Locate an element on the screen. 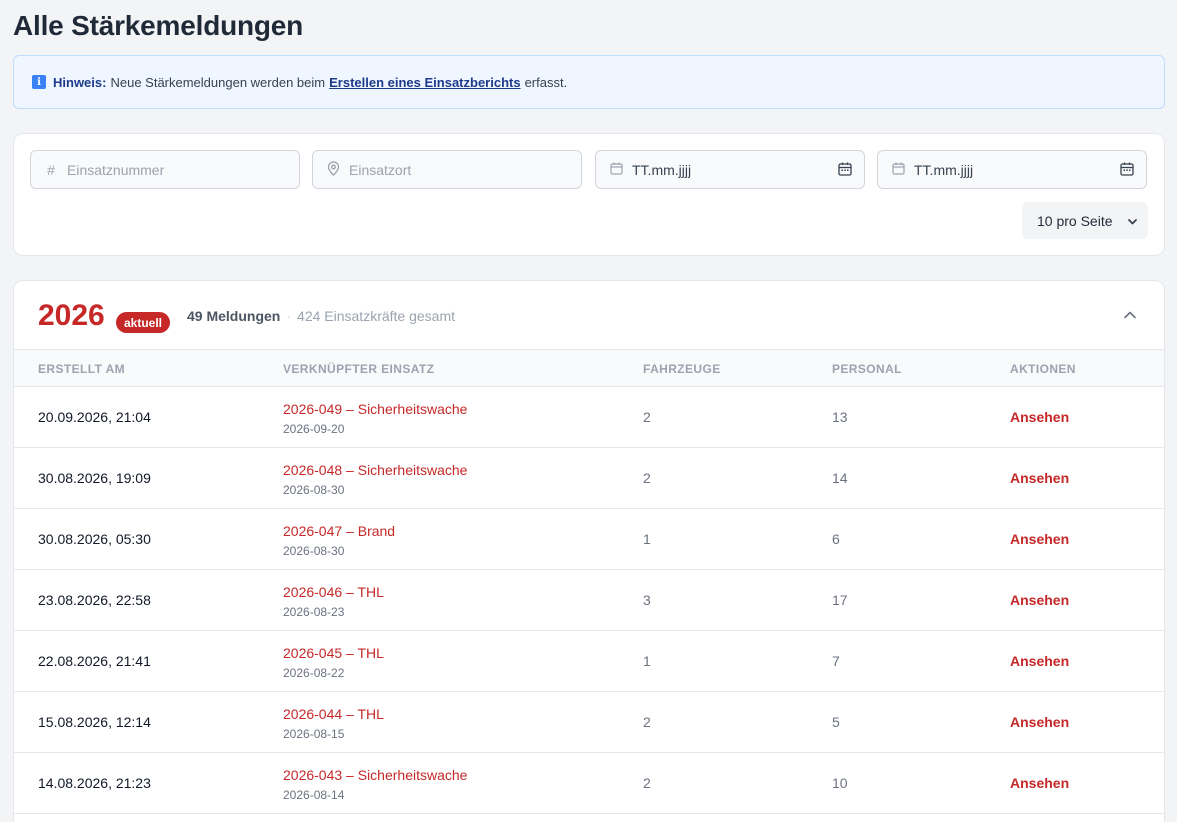 This screenshot has width=1177, height=822. date-to-input: TT.mm.jjjj is located at coordinates (1012, 169).